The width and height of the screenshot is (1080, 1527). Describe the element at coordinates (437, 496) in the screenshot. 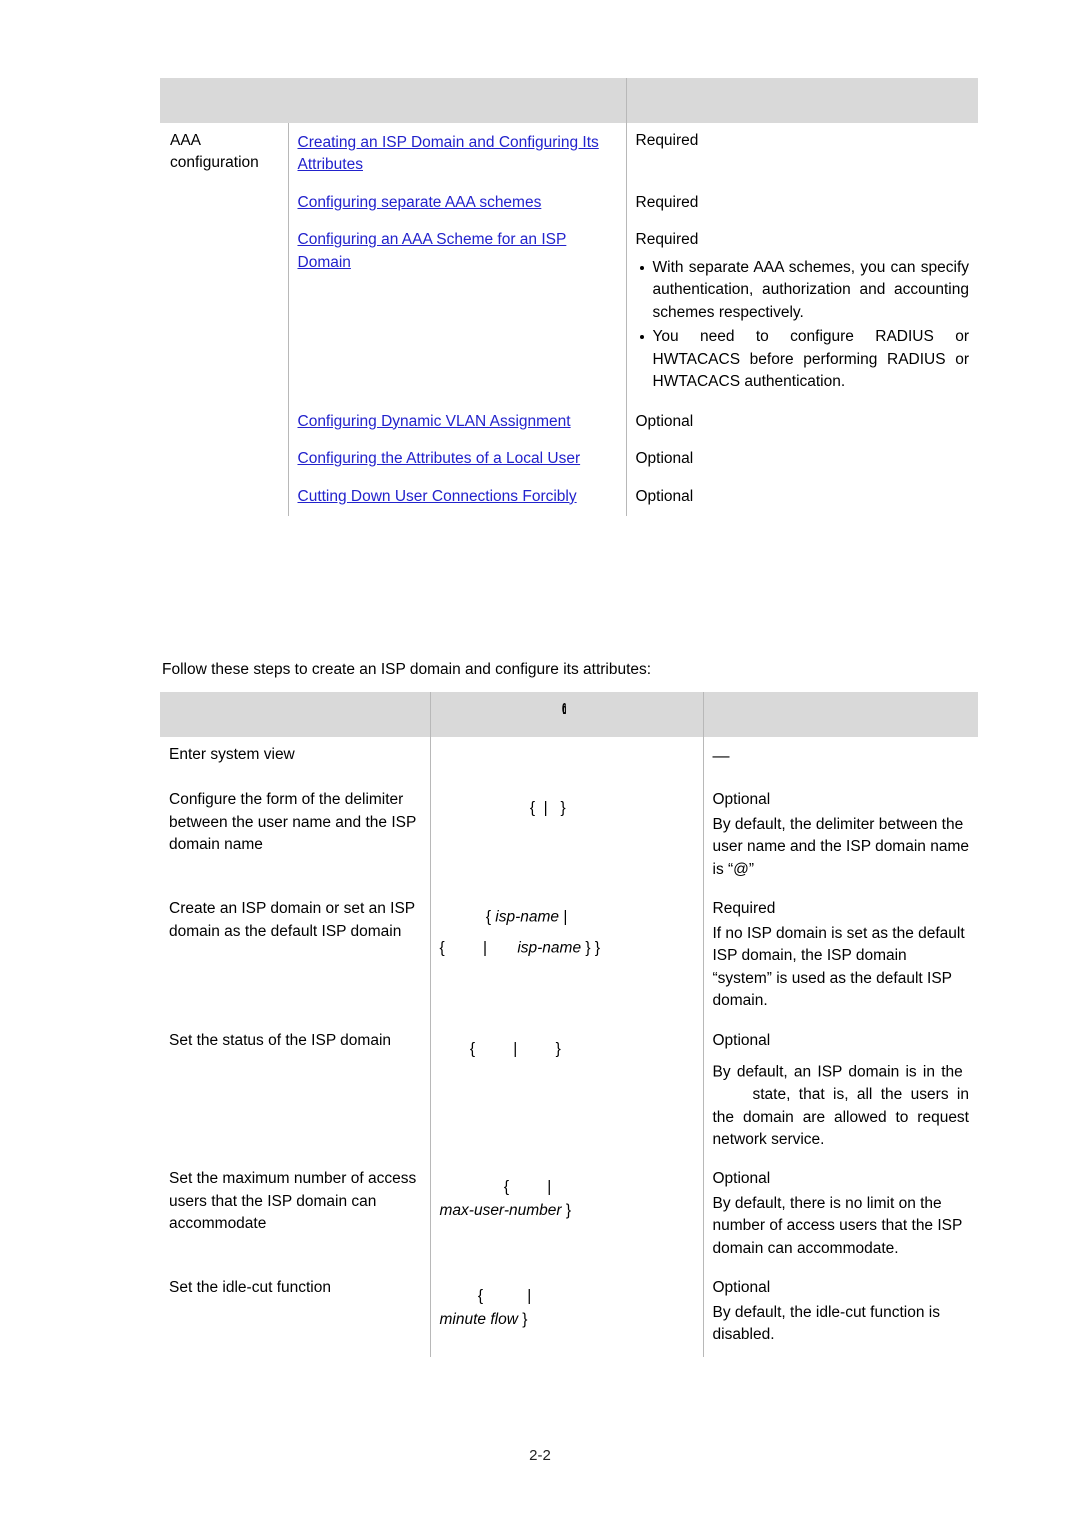

I see `task-link-cutting-down-connections: Cutting Down User Connections Forcibly` at that location.